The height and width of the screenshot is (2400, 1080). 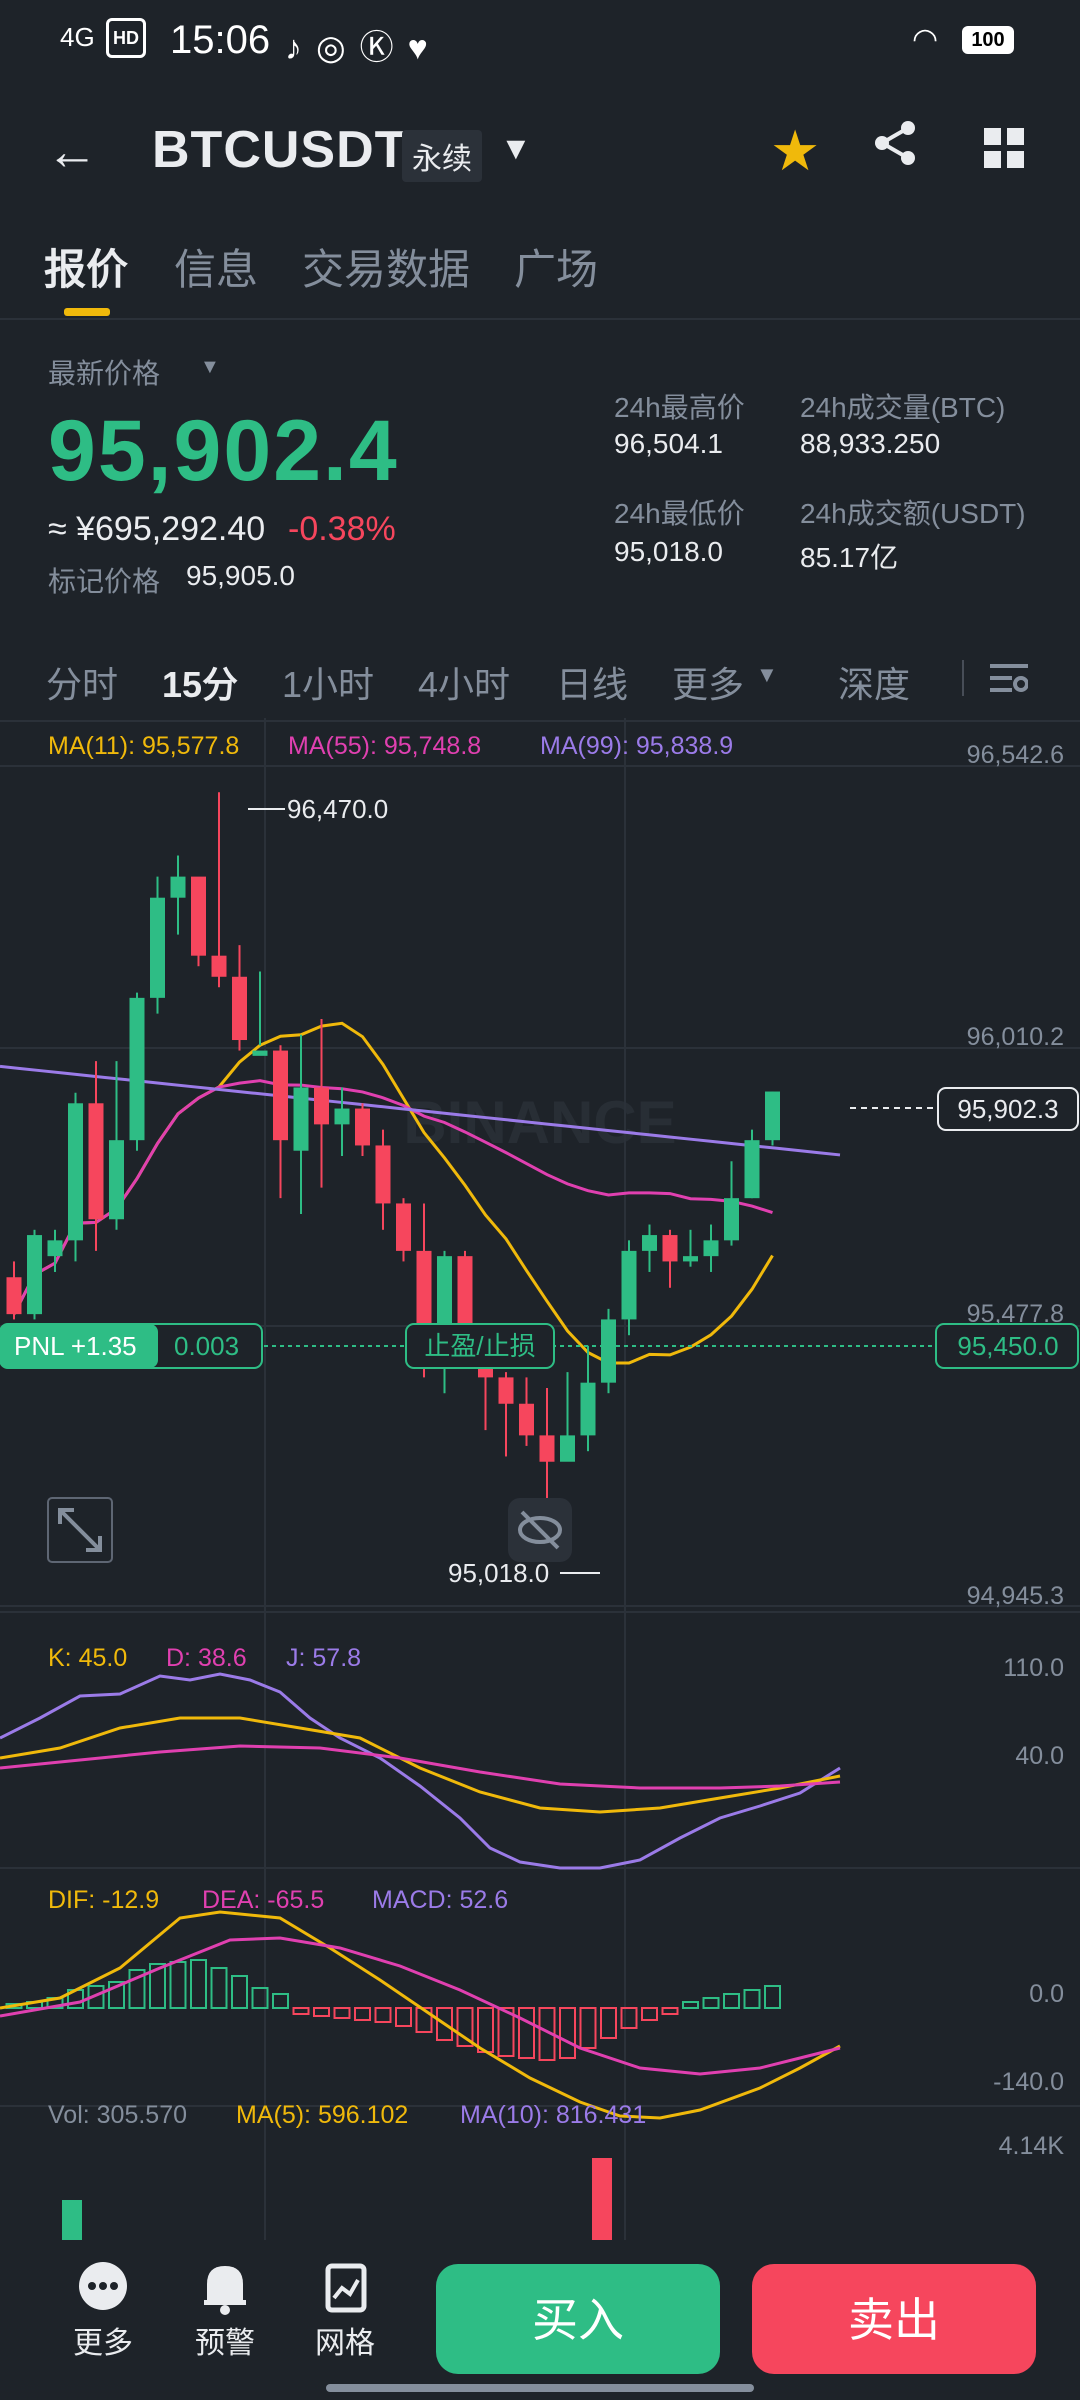 I want to click on grid-strategy-icon, so click(x=346, y=2288).